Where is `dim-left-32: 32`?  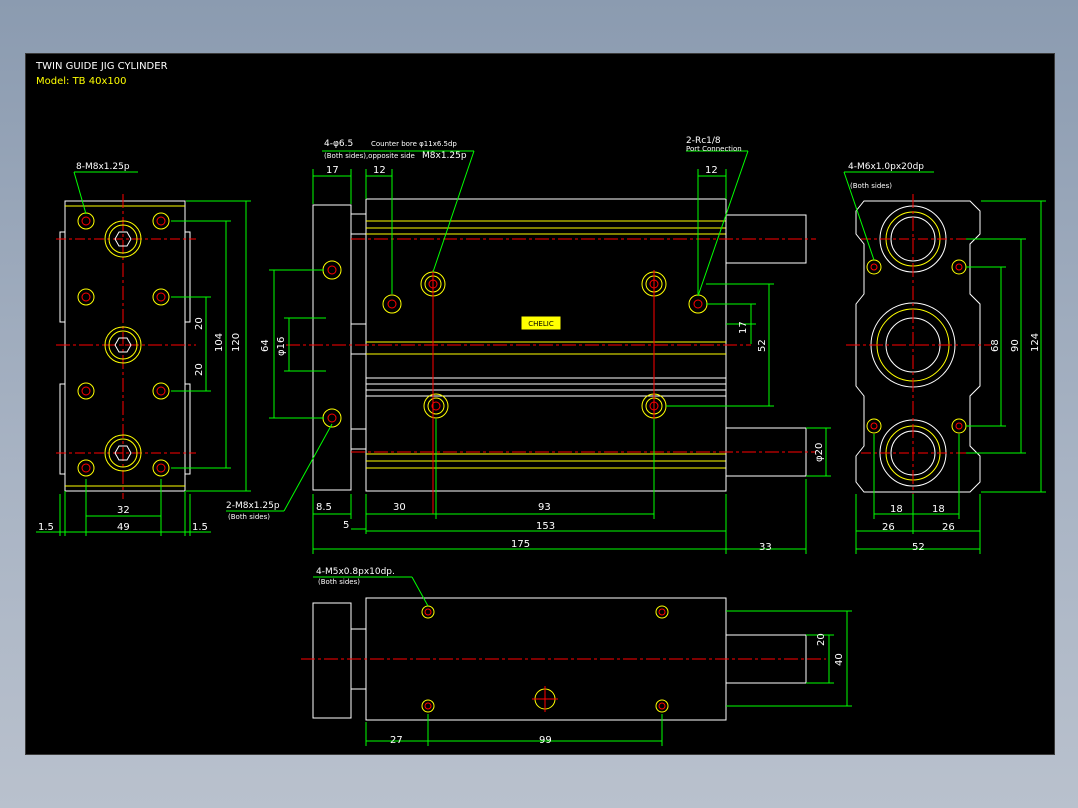
dim-left-32: 32 is located at coordinates (123, 510).